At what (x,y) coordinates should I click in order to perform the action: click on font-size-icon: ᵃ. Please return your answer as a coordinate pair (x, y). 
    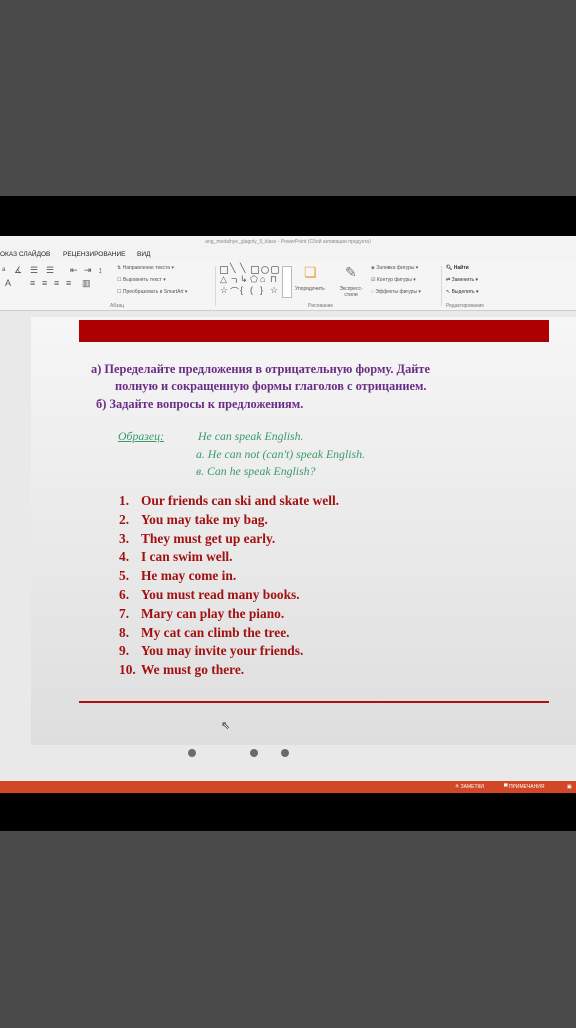
    Looking at the image, I should click on (3, 270).